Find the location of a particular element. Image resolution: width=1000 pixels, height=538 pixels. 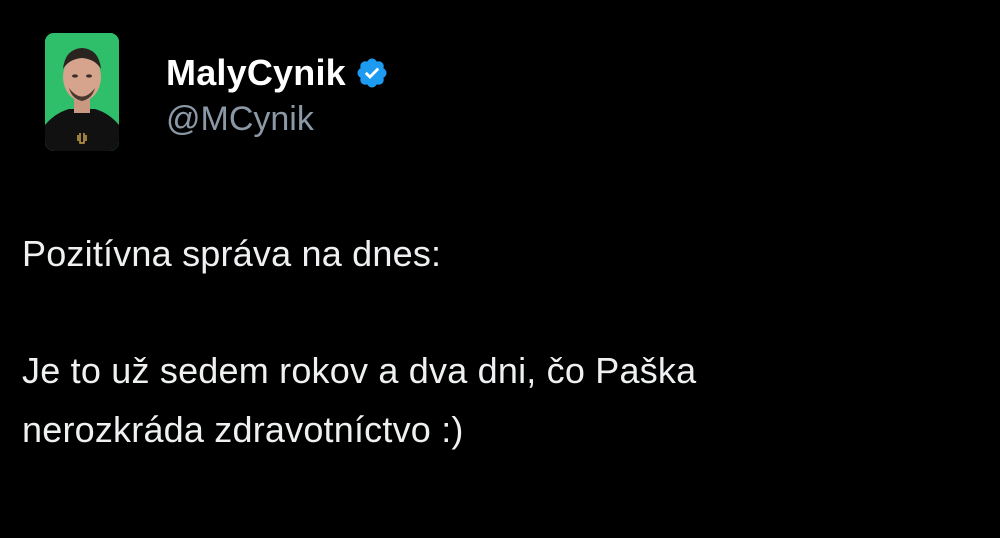

tweet-line: Pozitívna správa na dnes: is located at coordinates (232, 253).